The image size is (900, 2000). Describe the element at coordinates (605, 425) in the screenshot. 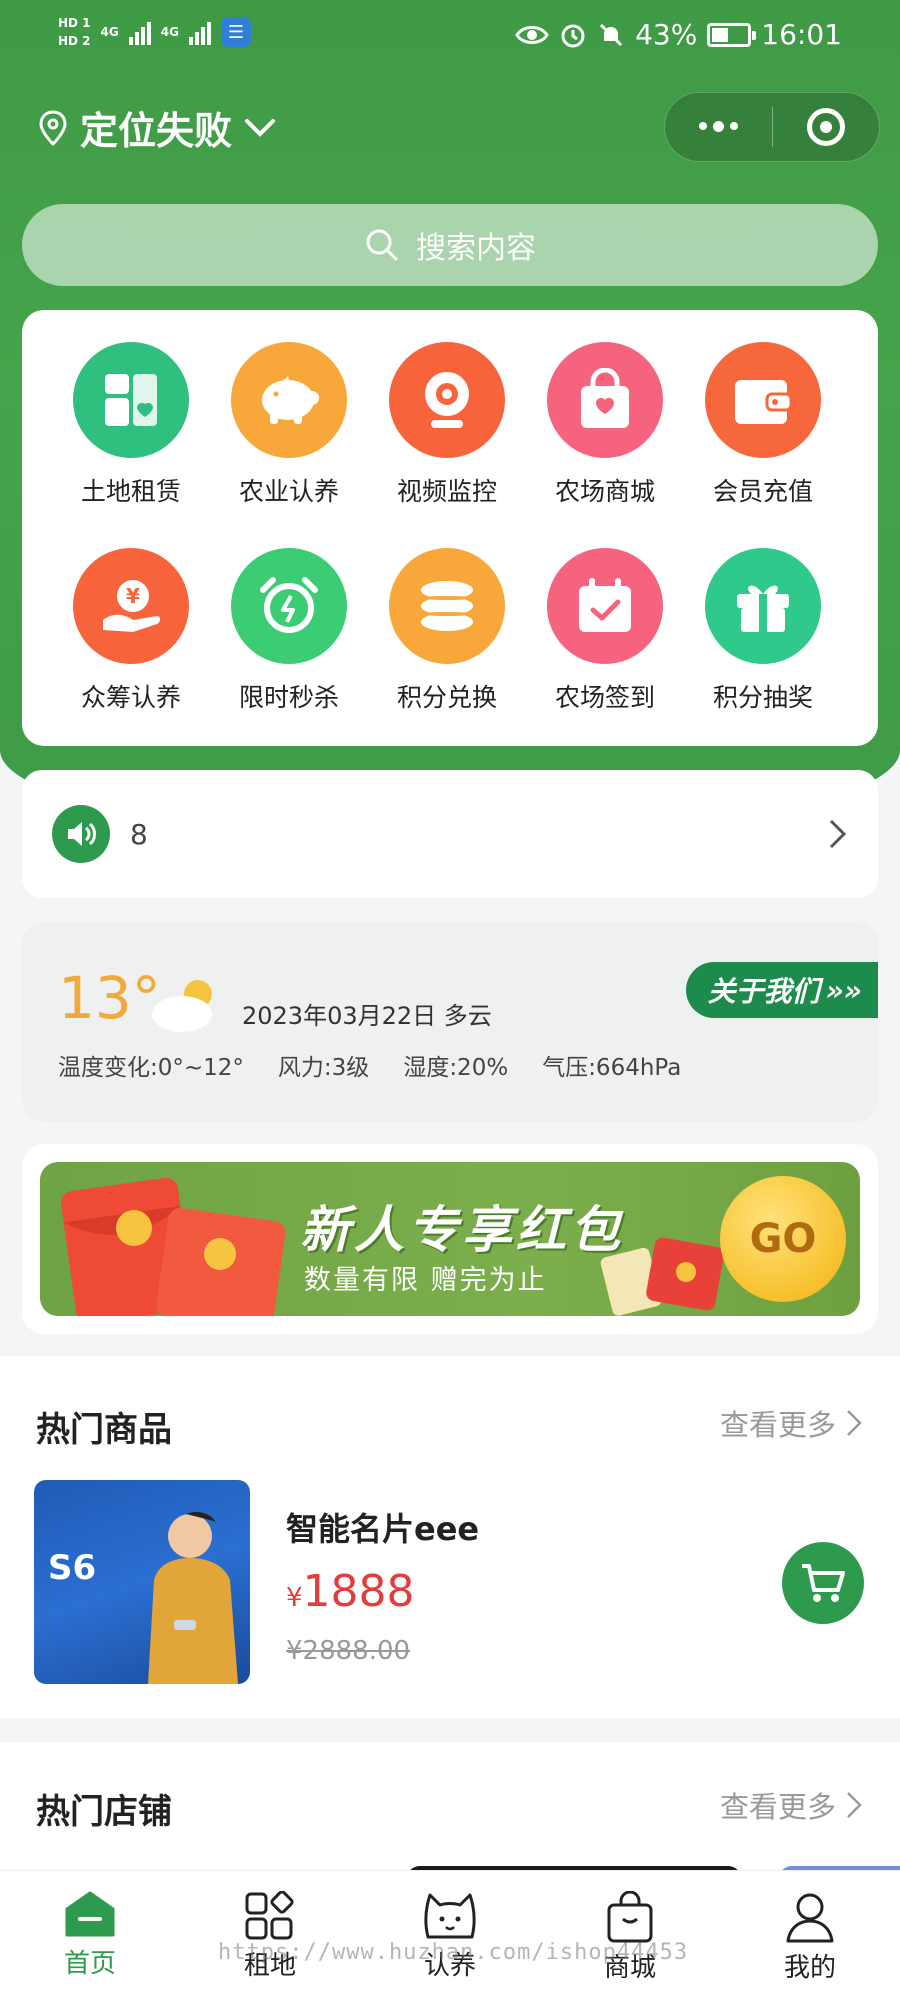

I see `grid-item-farm-mall: 农场商城` at that location.